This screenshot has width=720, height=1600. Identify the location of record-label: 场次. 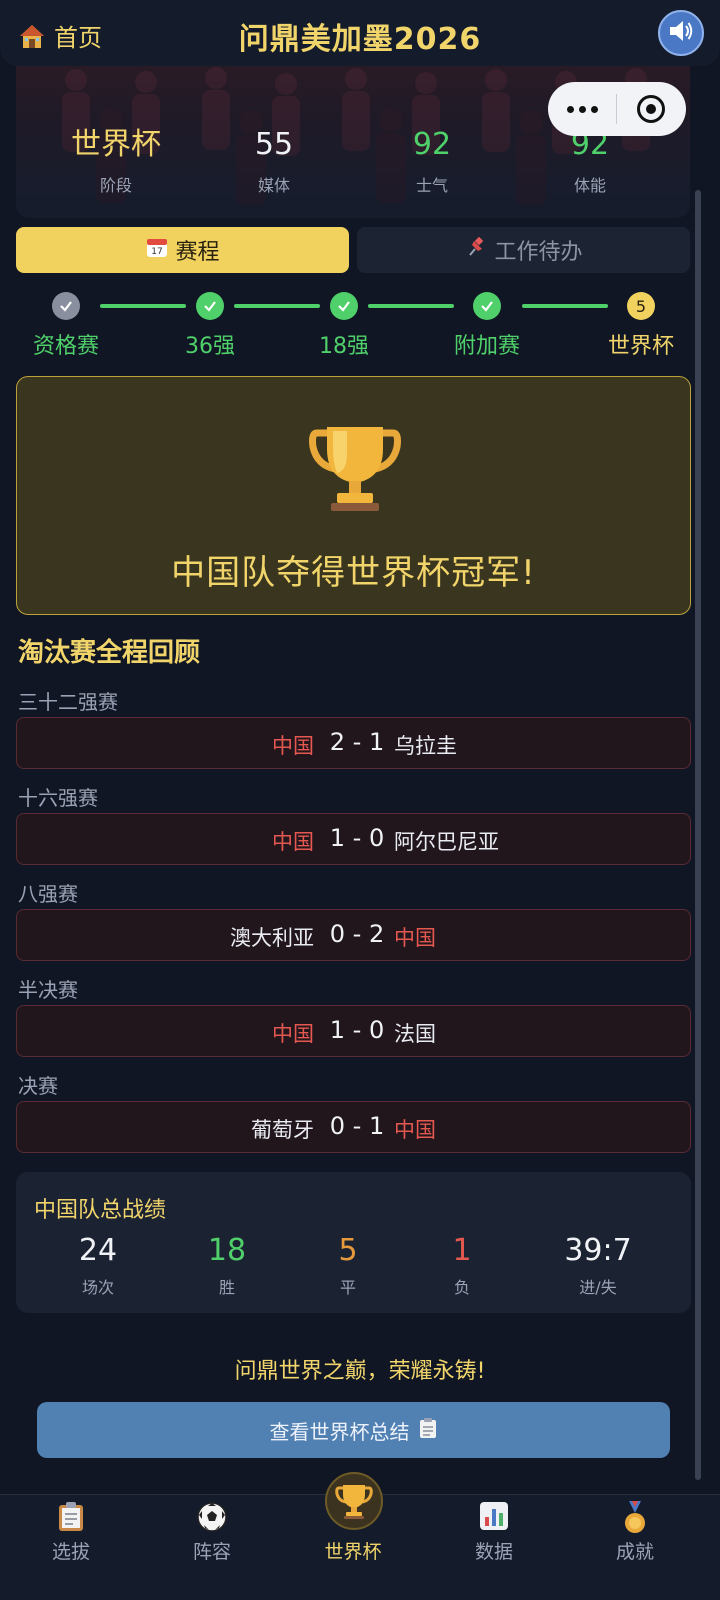
(97, 1287).